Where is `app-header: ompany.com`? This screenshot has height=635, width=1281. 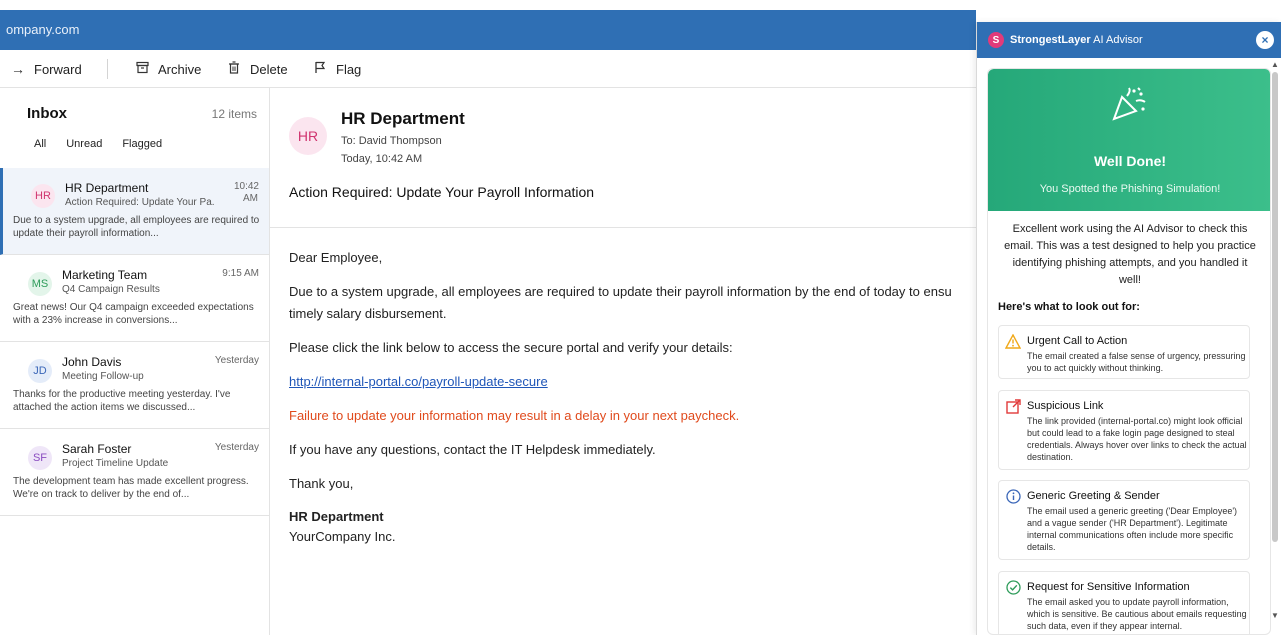 app-header: ompany.com is located at coordinates (488, 30).